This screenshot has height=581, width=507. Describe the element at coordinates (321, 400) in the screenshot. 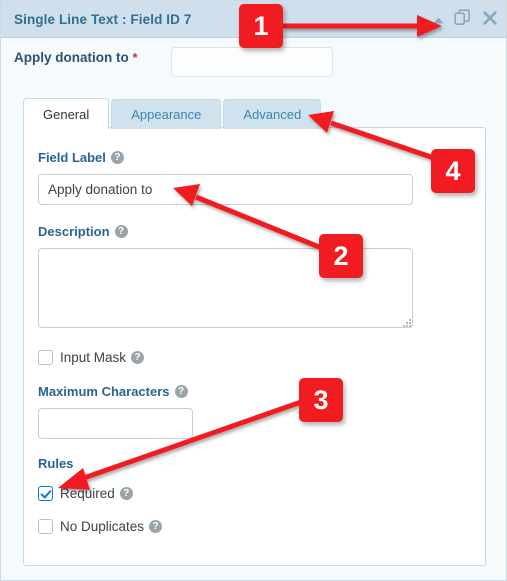

I see `annotation-marker-3: 3` at that location.